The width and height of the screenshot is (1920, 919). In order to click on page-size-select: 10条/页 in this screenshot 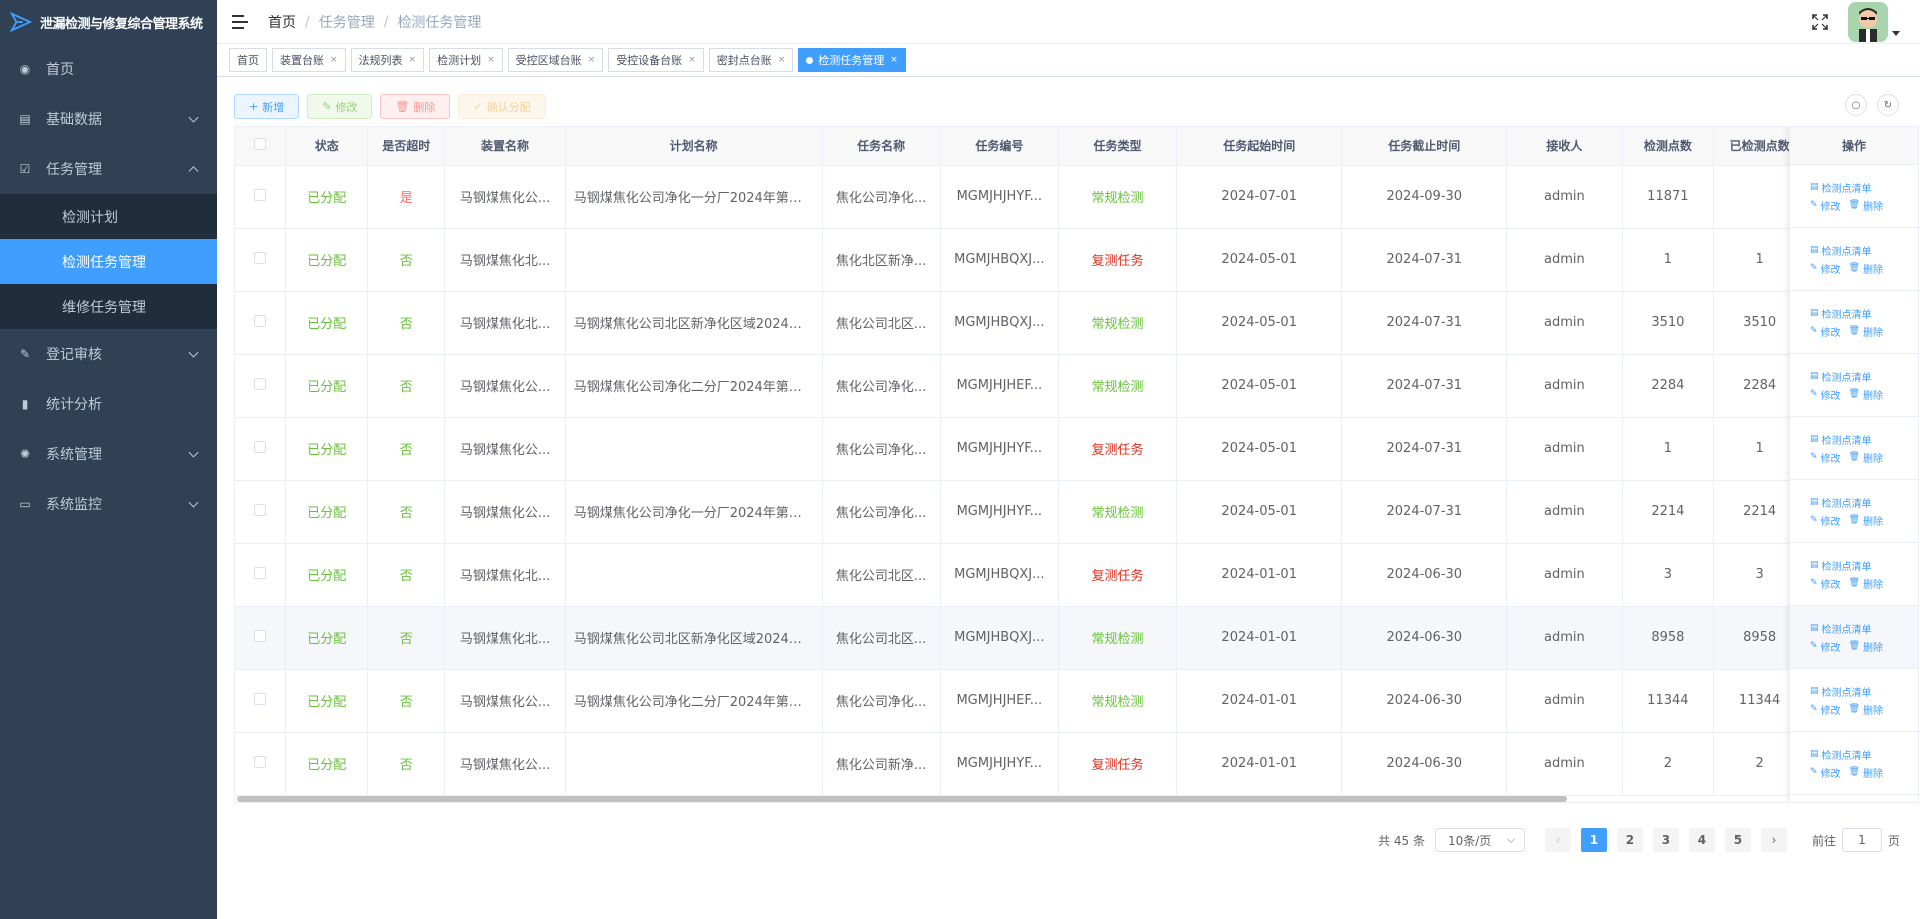, I will do `click(1479, 840)`.